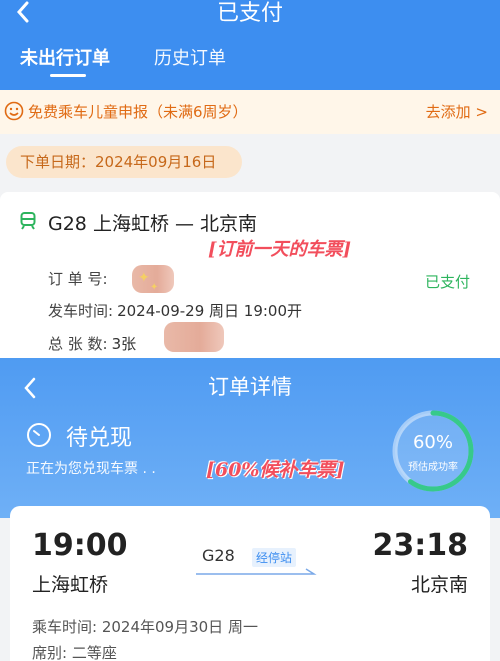 This screenshot has height=661, width=500. I want to click on ticket-count-label: 总 张 数:, so click(78, 344).